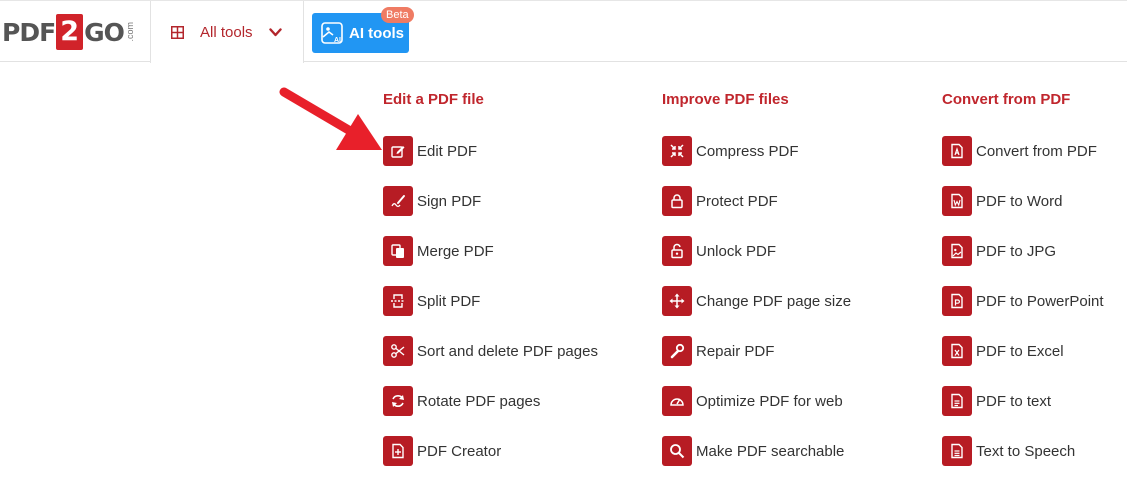 This screenshot has height=478, width=1127. What do you see at coordinates (677, 351) in the screenshot?
I see `wrench-icon` at bounding box center [677, 351].